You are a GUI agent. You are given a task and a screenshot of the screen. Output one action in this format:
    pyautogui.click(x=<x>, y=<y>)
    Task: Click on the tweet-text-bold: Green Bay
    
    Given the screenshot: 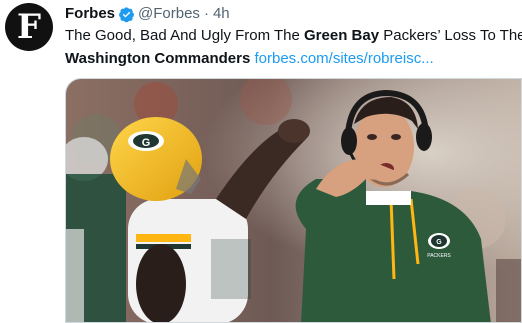 What is the action you would take?
    pyautogui.click(x=342, y=35)
    